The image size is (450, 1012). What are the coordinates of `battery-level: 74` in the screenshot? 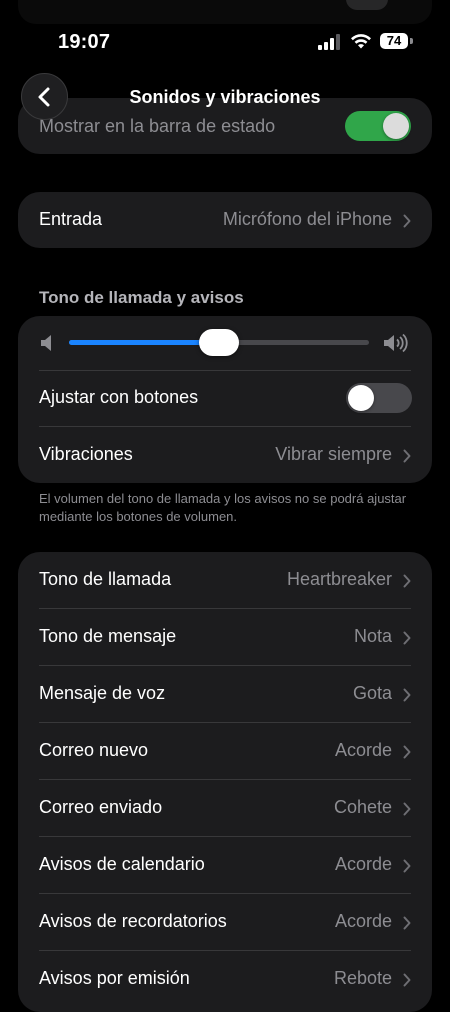 It's located at (394, 40).